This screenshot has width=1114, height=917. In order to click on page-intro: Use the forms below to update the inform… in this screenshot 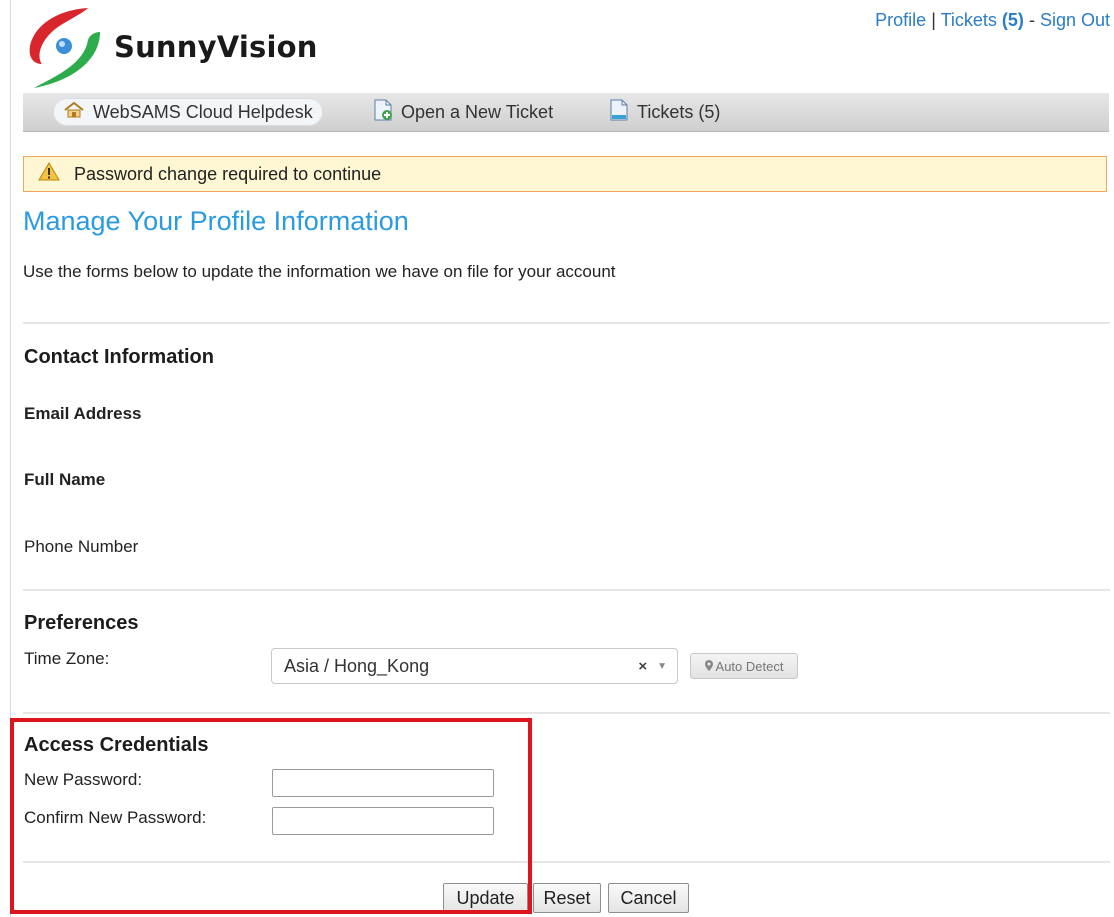, I will do `click(319, 271)`.